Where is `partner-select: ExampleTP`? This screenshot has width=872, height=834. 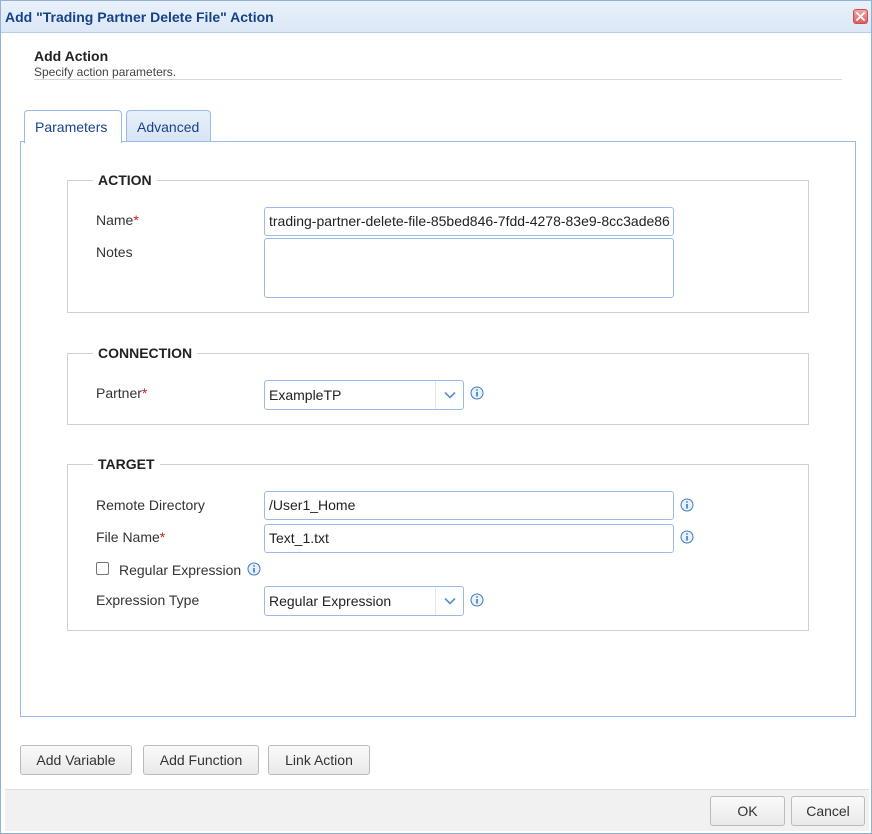 partner-select: ExampleTP is located at coordinates (364, 395).